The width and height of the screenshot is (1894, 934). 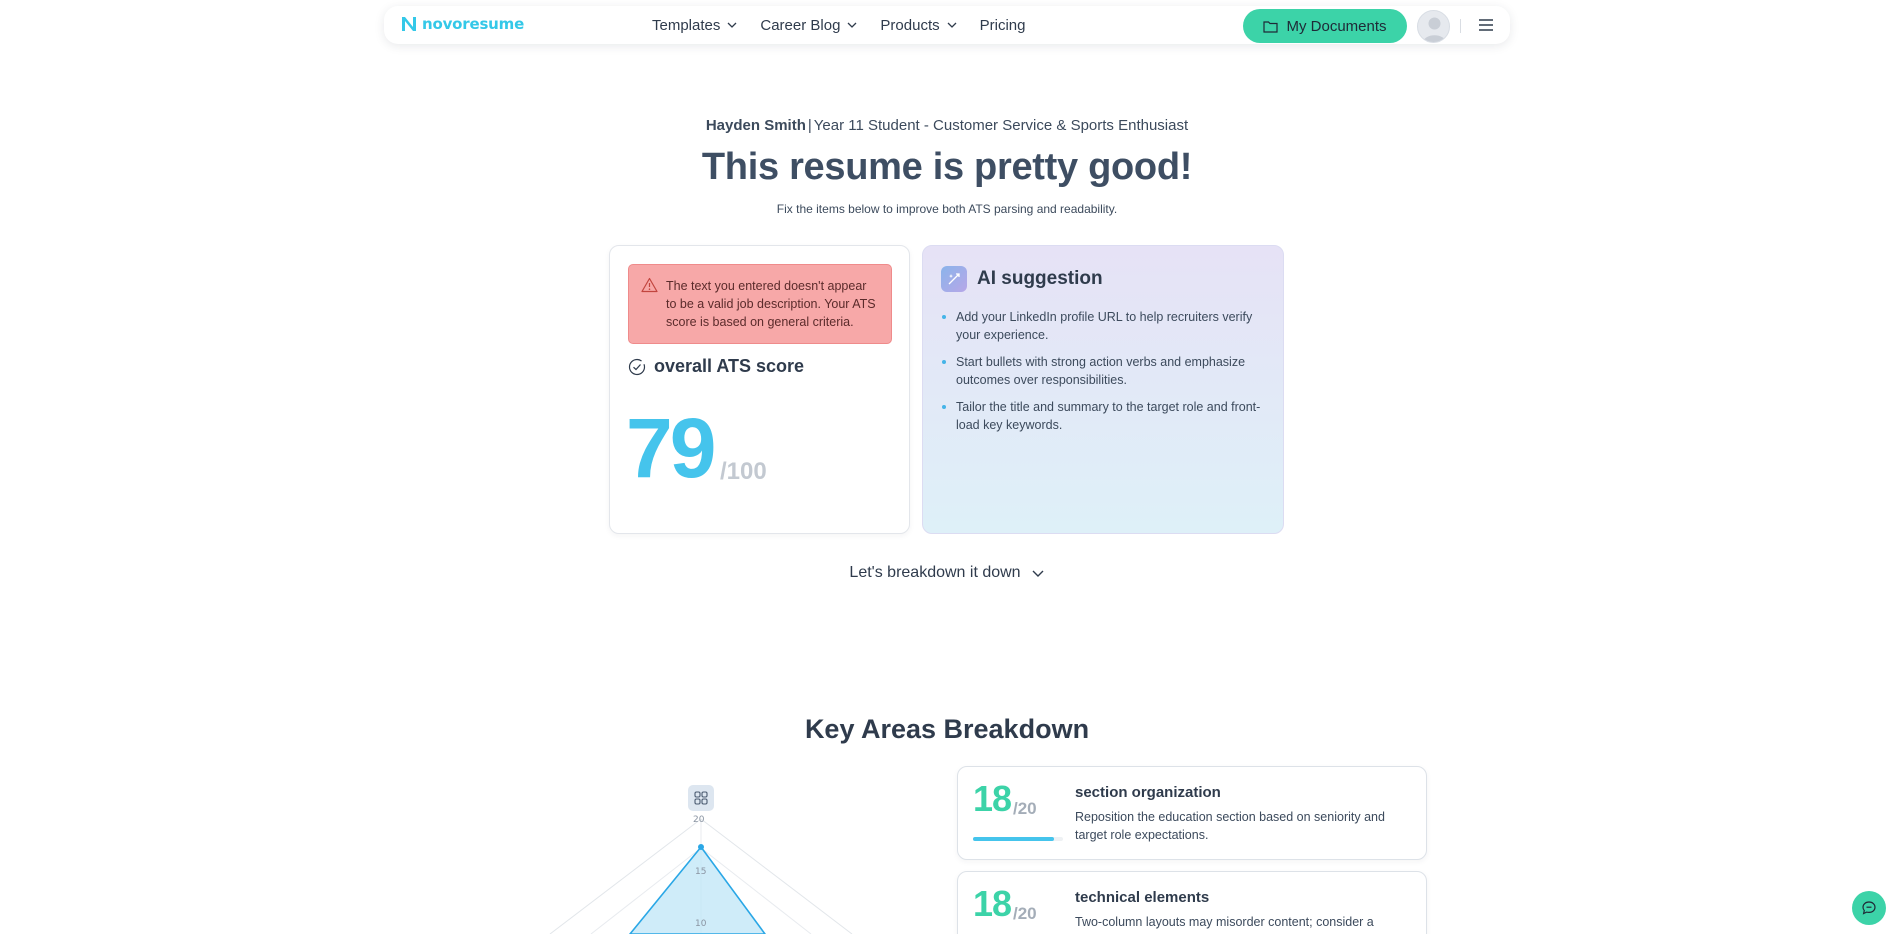 I want to click on breakdown-toggle: Let's breakdown it down, so click(x=947, y=573).